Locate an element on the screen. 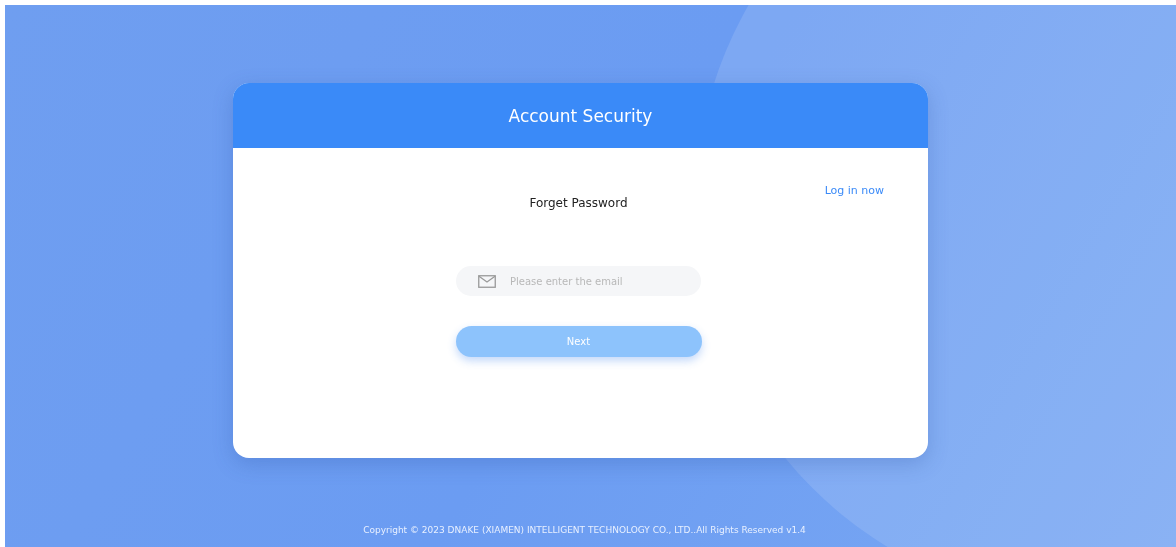  login-link: Log in now is located at coordinates (854, 190).